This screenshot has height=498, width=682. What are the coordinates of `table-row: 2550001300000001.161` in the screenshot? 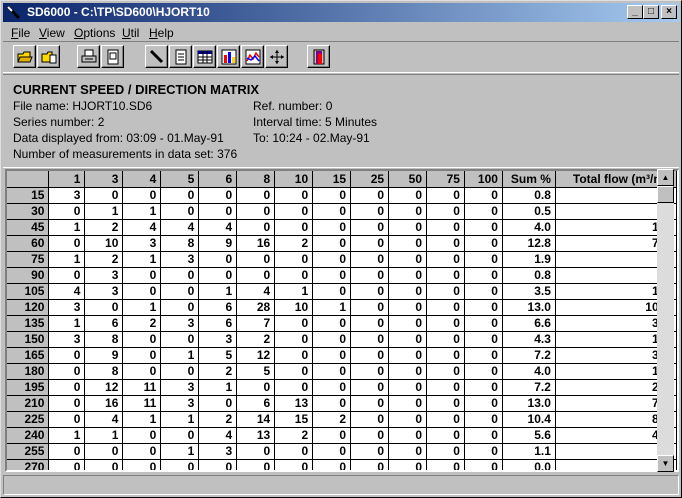 It's located at (342, 451).